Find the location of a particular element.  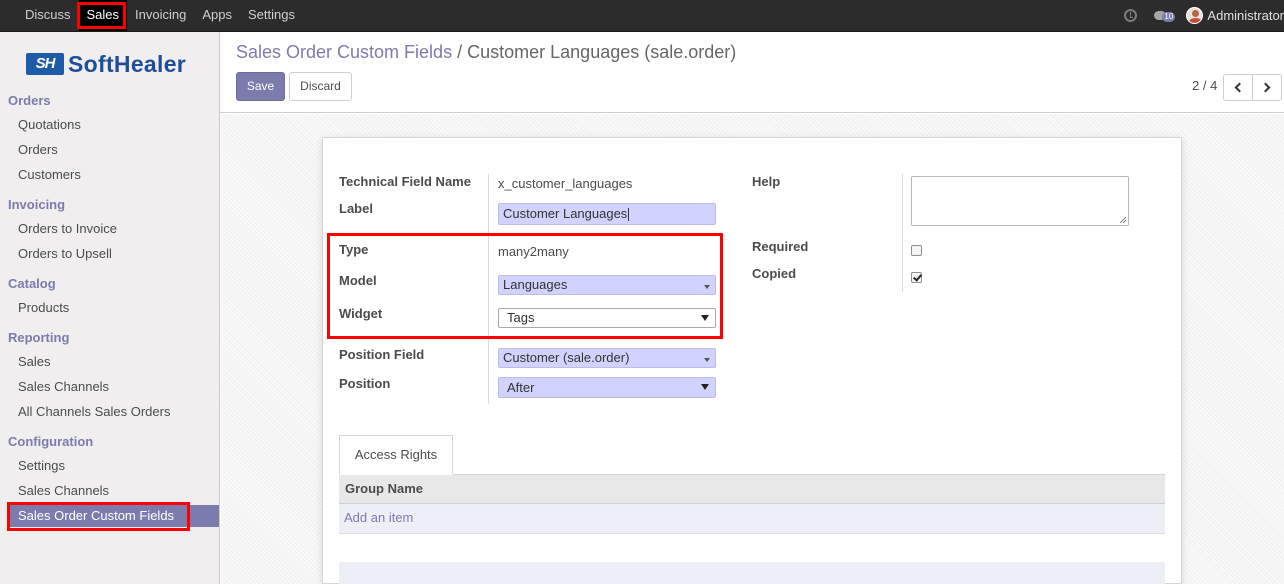

label-input: Customer Languages is located at coordinates (607, 214).